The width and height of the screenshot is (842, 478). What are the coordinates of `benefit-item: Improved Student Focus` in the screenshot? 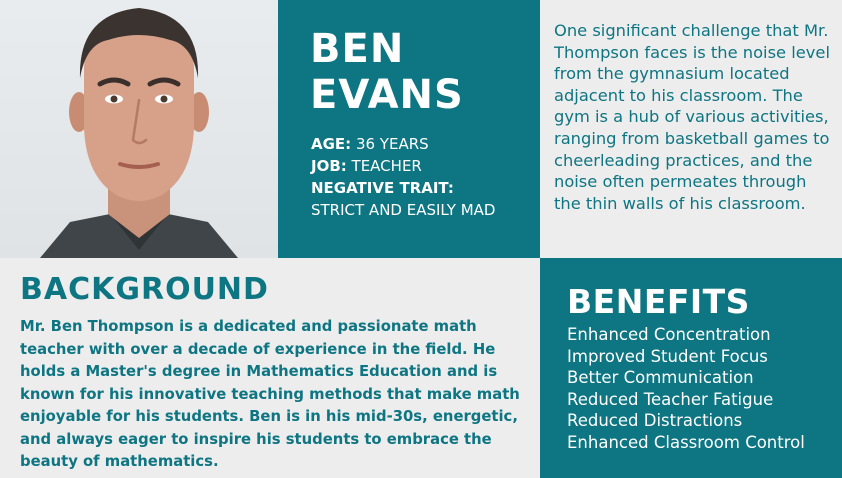 It's located at (667, 356).